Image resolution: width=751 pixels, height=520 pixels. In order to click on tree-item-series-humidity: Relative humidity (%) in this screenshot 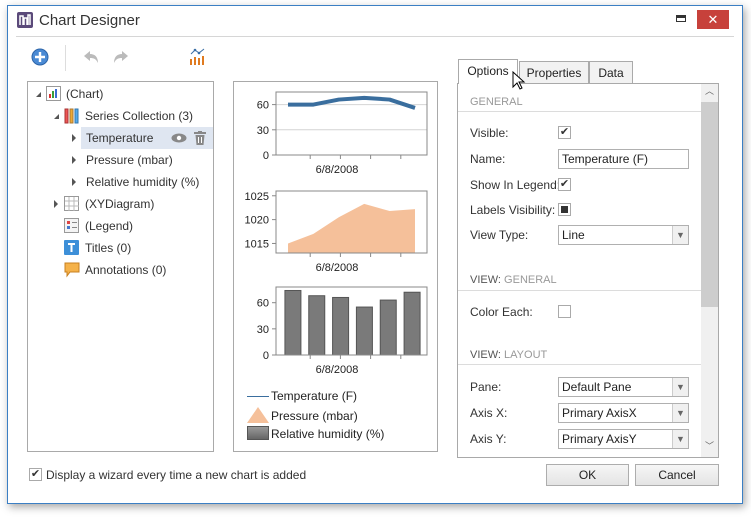, I will do `click(120, 182)`.